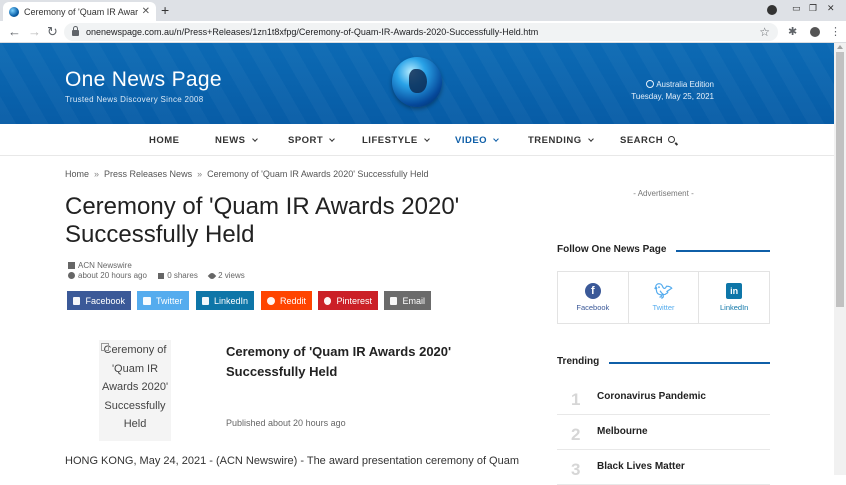  I want to click on source-icon, so click(71, 265).